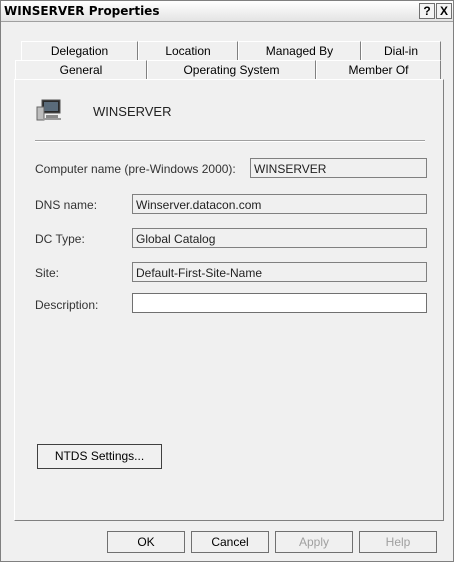 The image size is (454, 562). Describe the element at coordinates (135, 169) in the screenshot. I see `computer-name-label: Computer name (pre-Windows 2000):` at that location.